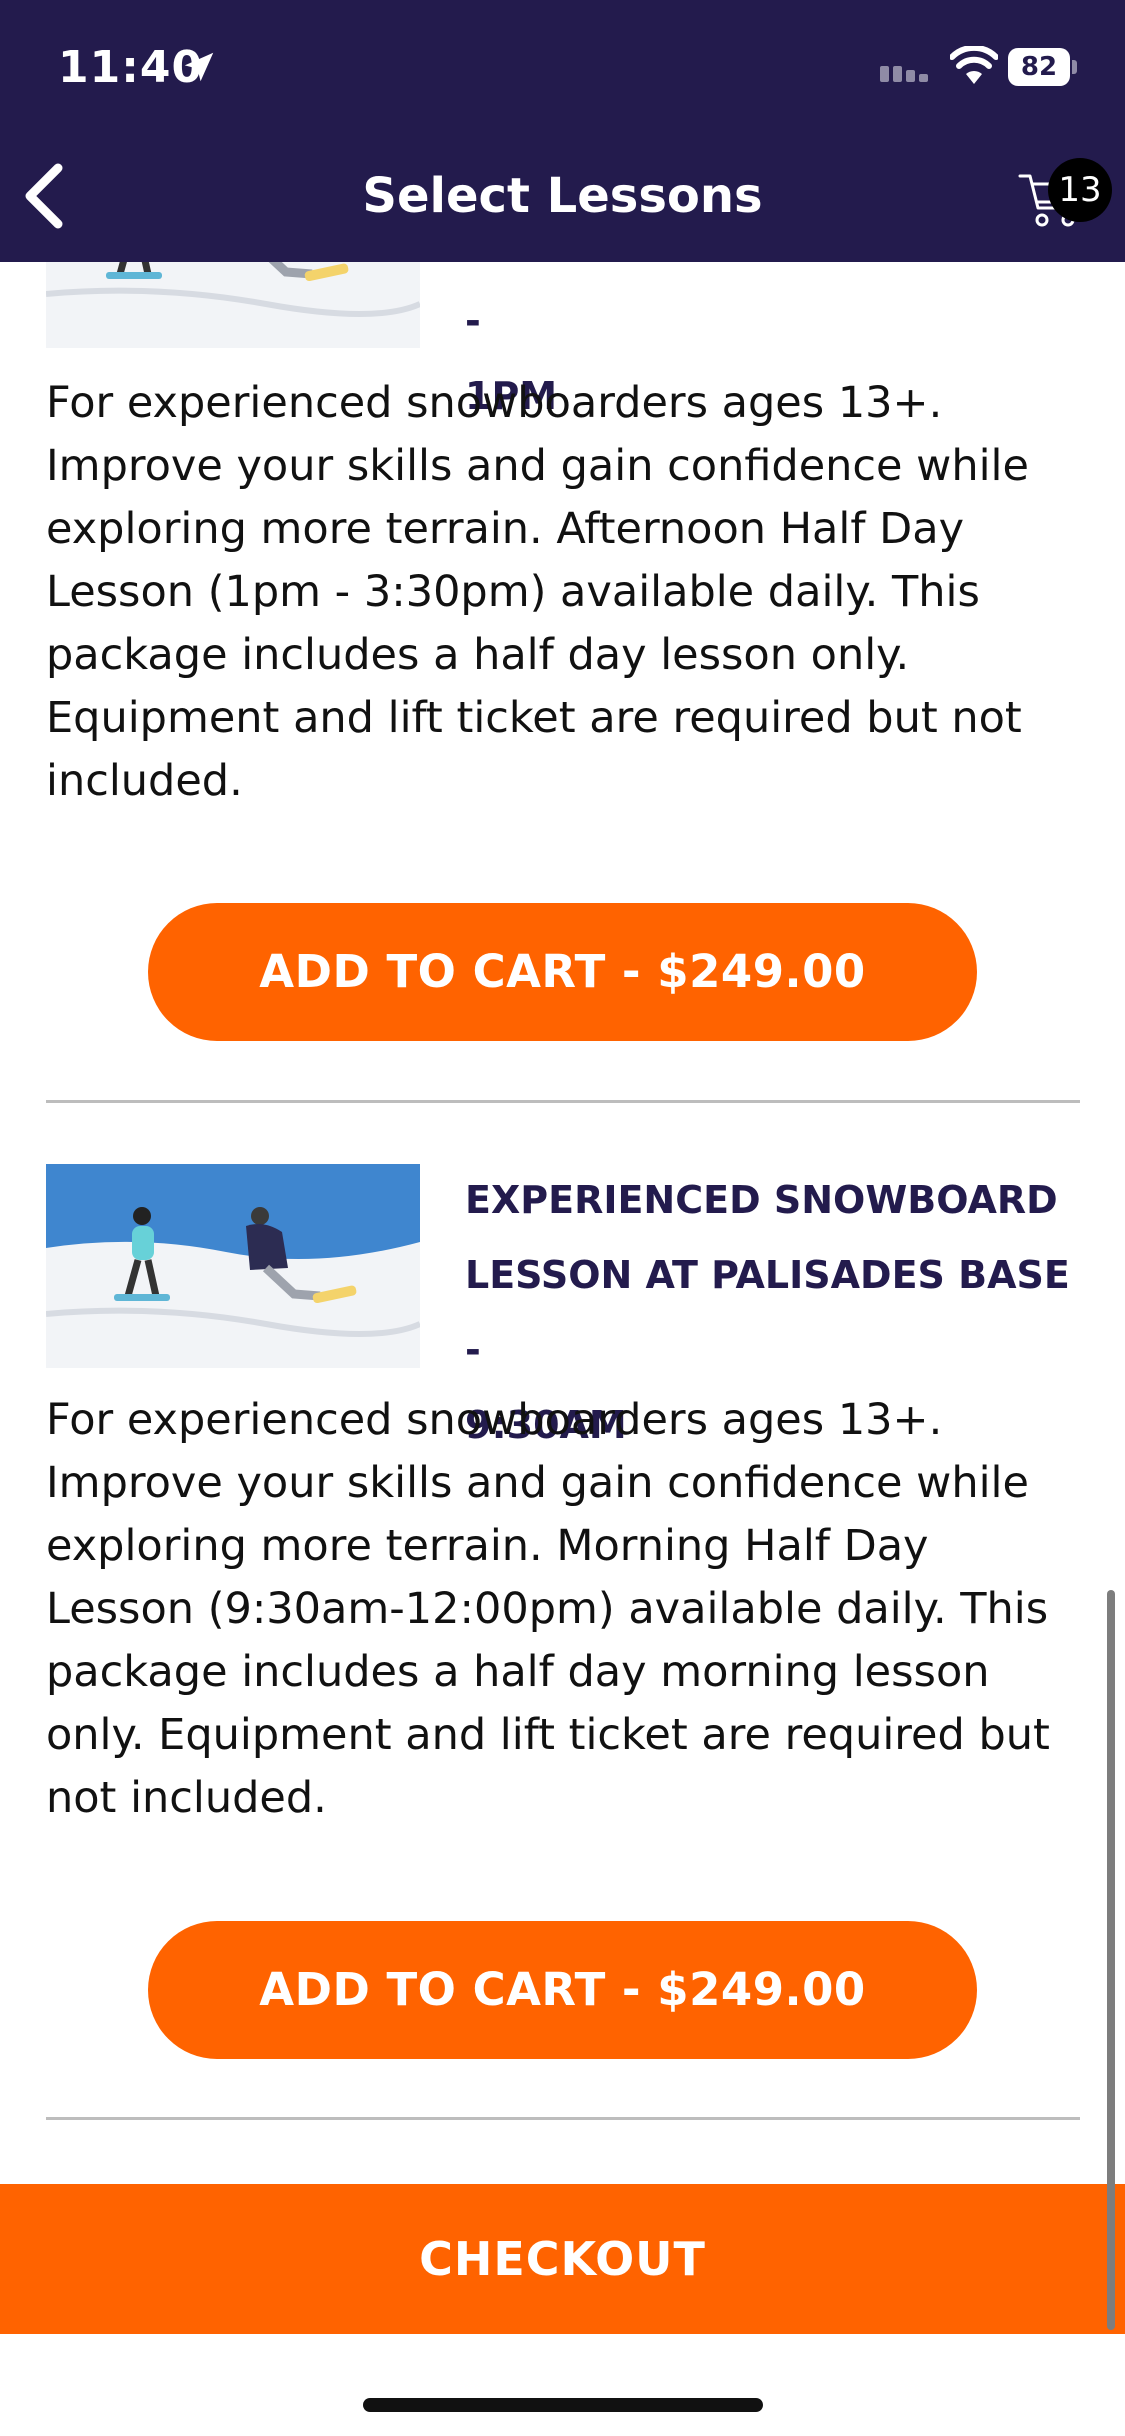 The width and height of the screenshot is (1125, 2436). What do you see at coordinates (1111, 1960) in the screenshot?
I see `scrollbar` at bounding box center [1111, 1960].